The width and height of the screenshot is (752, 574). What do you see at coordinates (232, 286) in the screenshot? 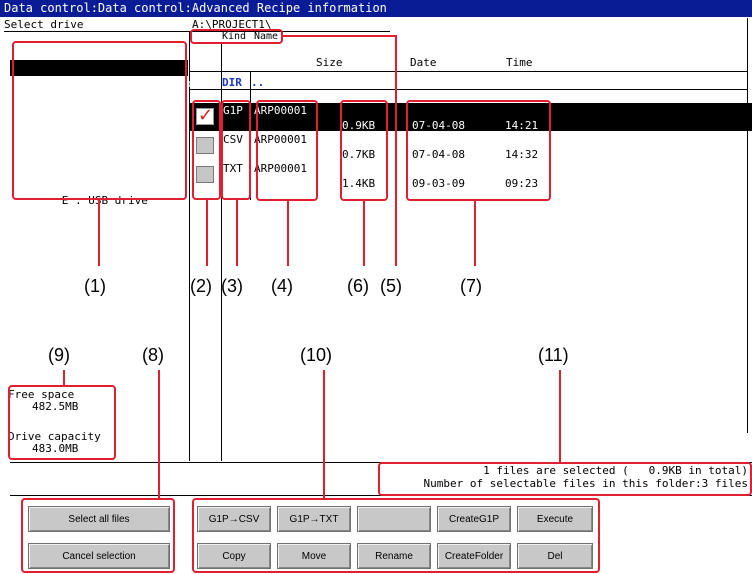
I see `callout-3: (3)` at bounding box center [232, 286].